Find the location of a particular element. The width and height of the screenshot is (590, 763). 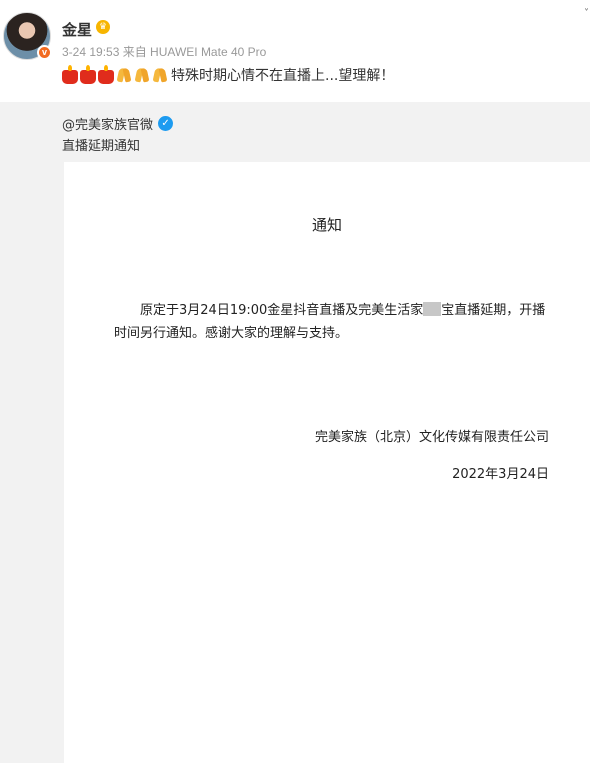

post-author-name: 金星 is located at coordinates (77, 29).